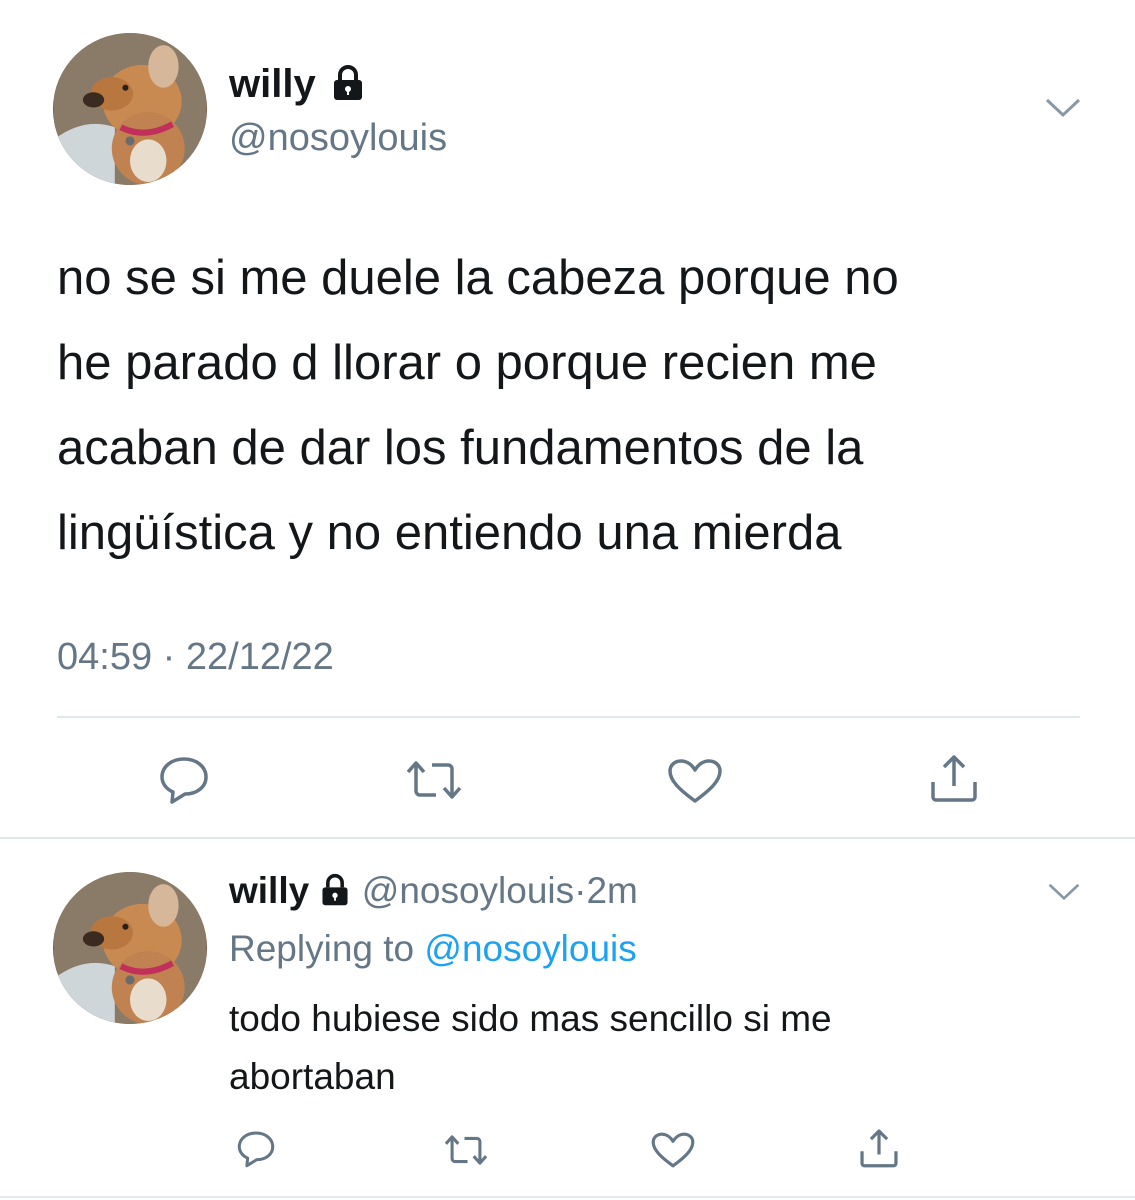 The width and height of the screenshot is (1135, 1200). I want to click on reply-age: 2m, so click(612, 890).